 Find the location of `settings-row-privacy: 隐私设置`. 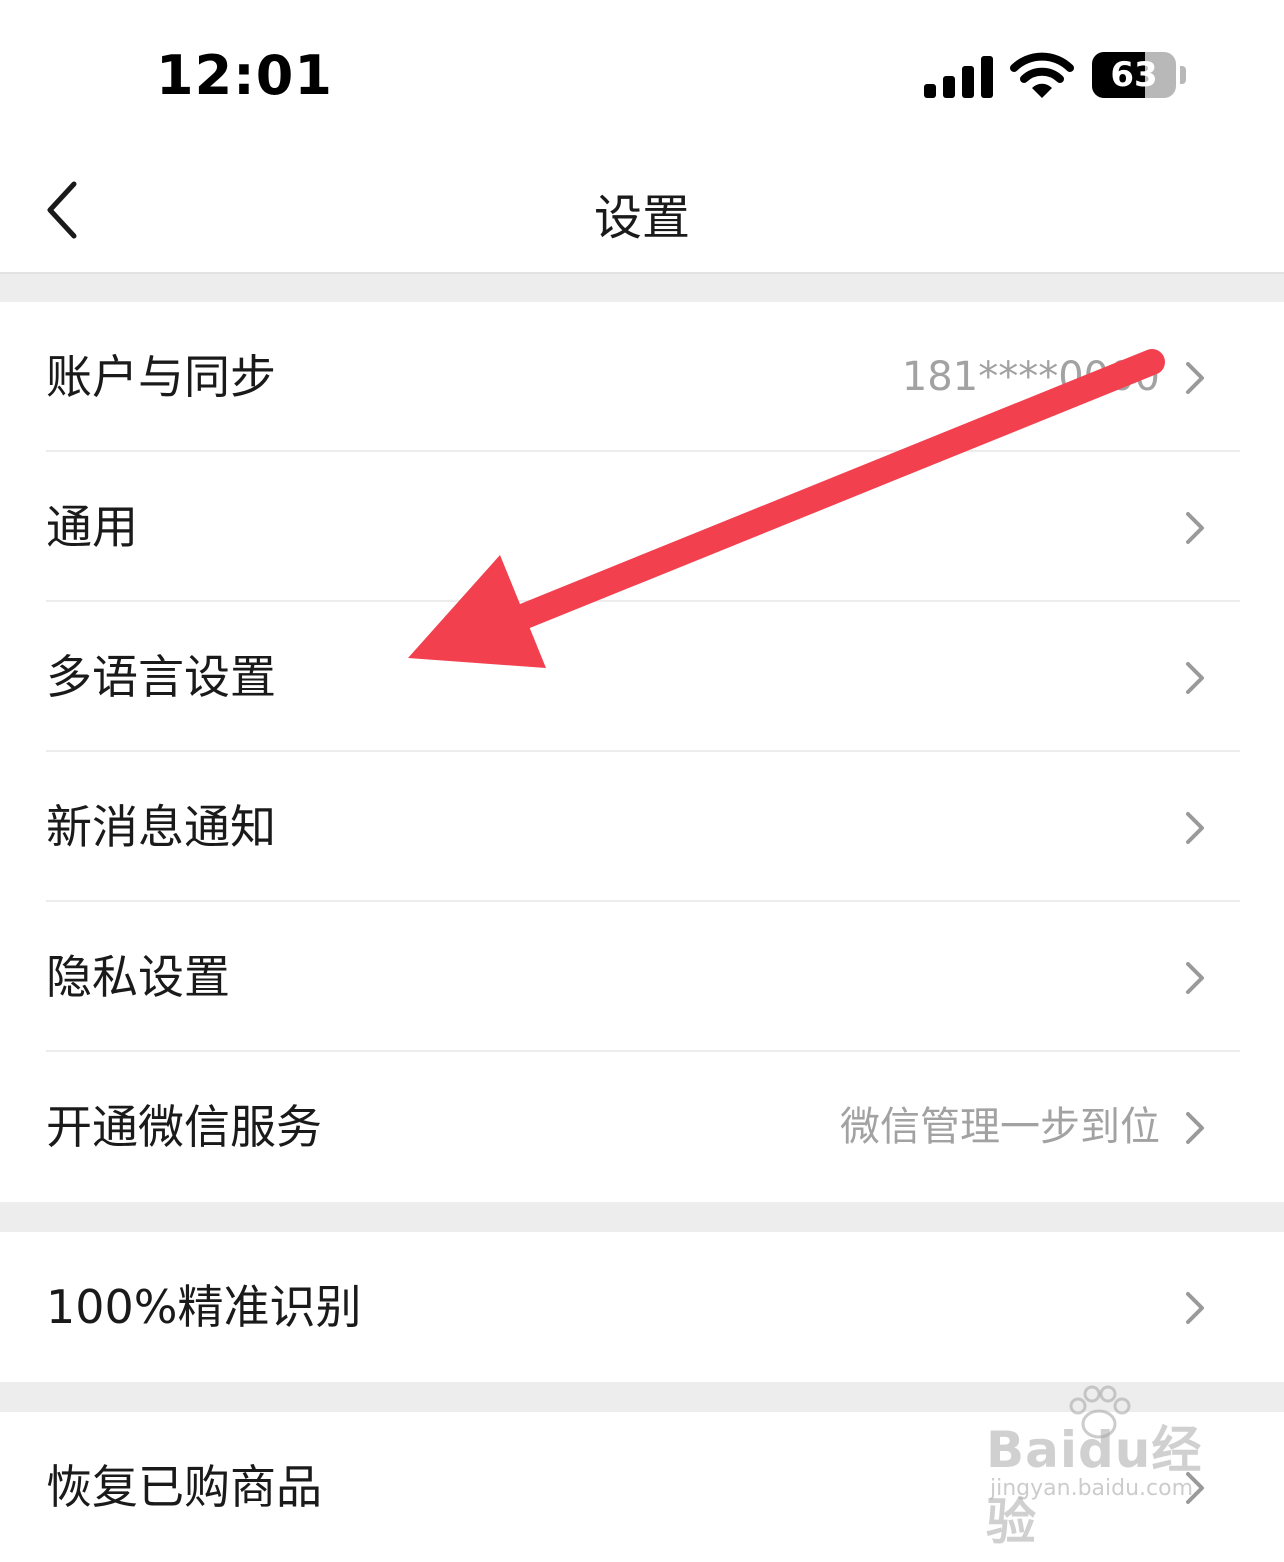

settings-row-privacy: 隐私设置 is located at coordinates (642, 977).